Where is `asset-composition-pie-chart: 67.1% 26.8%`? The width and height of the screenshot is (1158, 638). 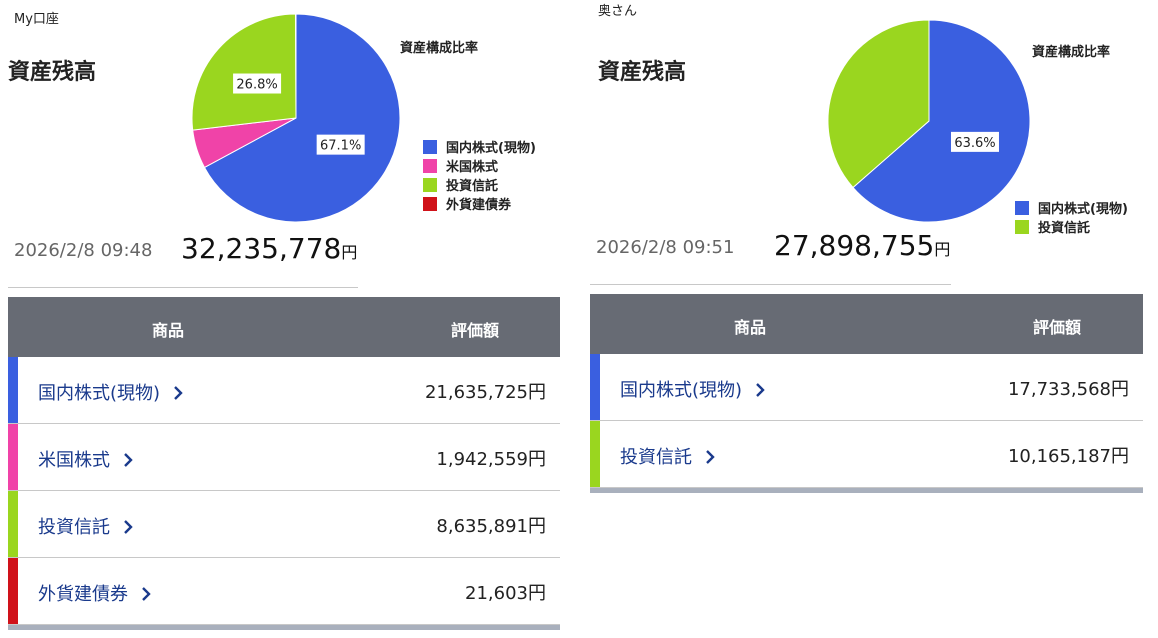 asset-composition-pie-chart: 67.1% 26.8% is located at coordinates (296, 118).